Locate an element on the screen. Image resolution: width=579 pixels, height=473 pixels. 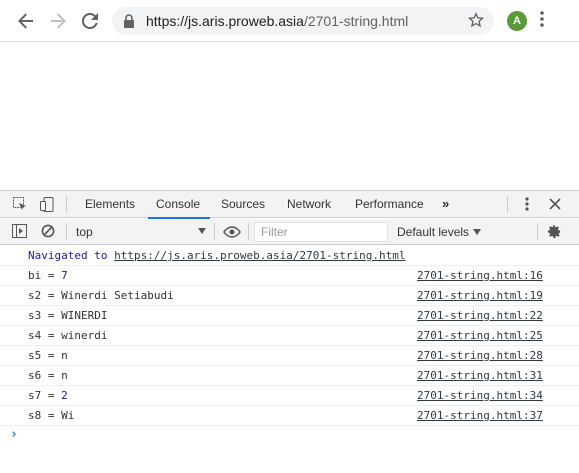
message-value: 2 is located at coordinates (64, 395).